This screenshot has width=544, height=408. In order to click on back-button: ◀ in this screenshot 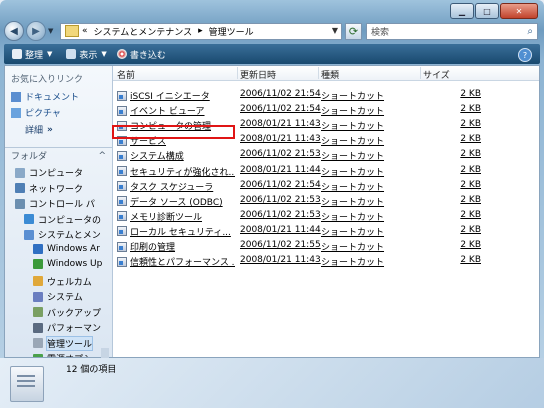, I will do `click(14, 31)`.